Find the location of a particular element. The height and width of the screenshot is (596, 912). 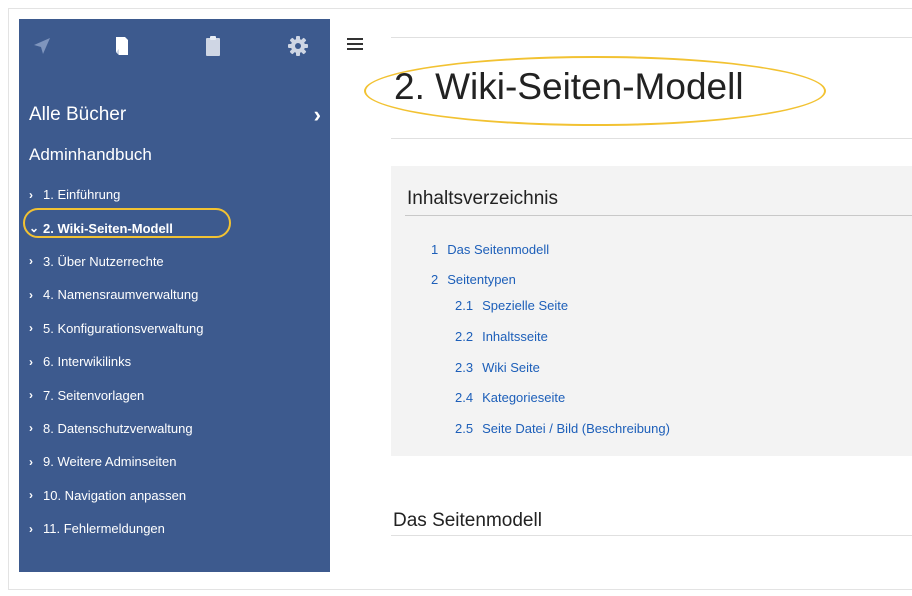

sidebar-item-label: 9. Weitere Adminseiten is located at coordinates (110, 462).